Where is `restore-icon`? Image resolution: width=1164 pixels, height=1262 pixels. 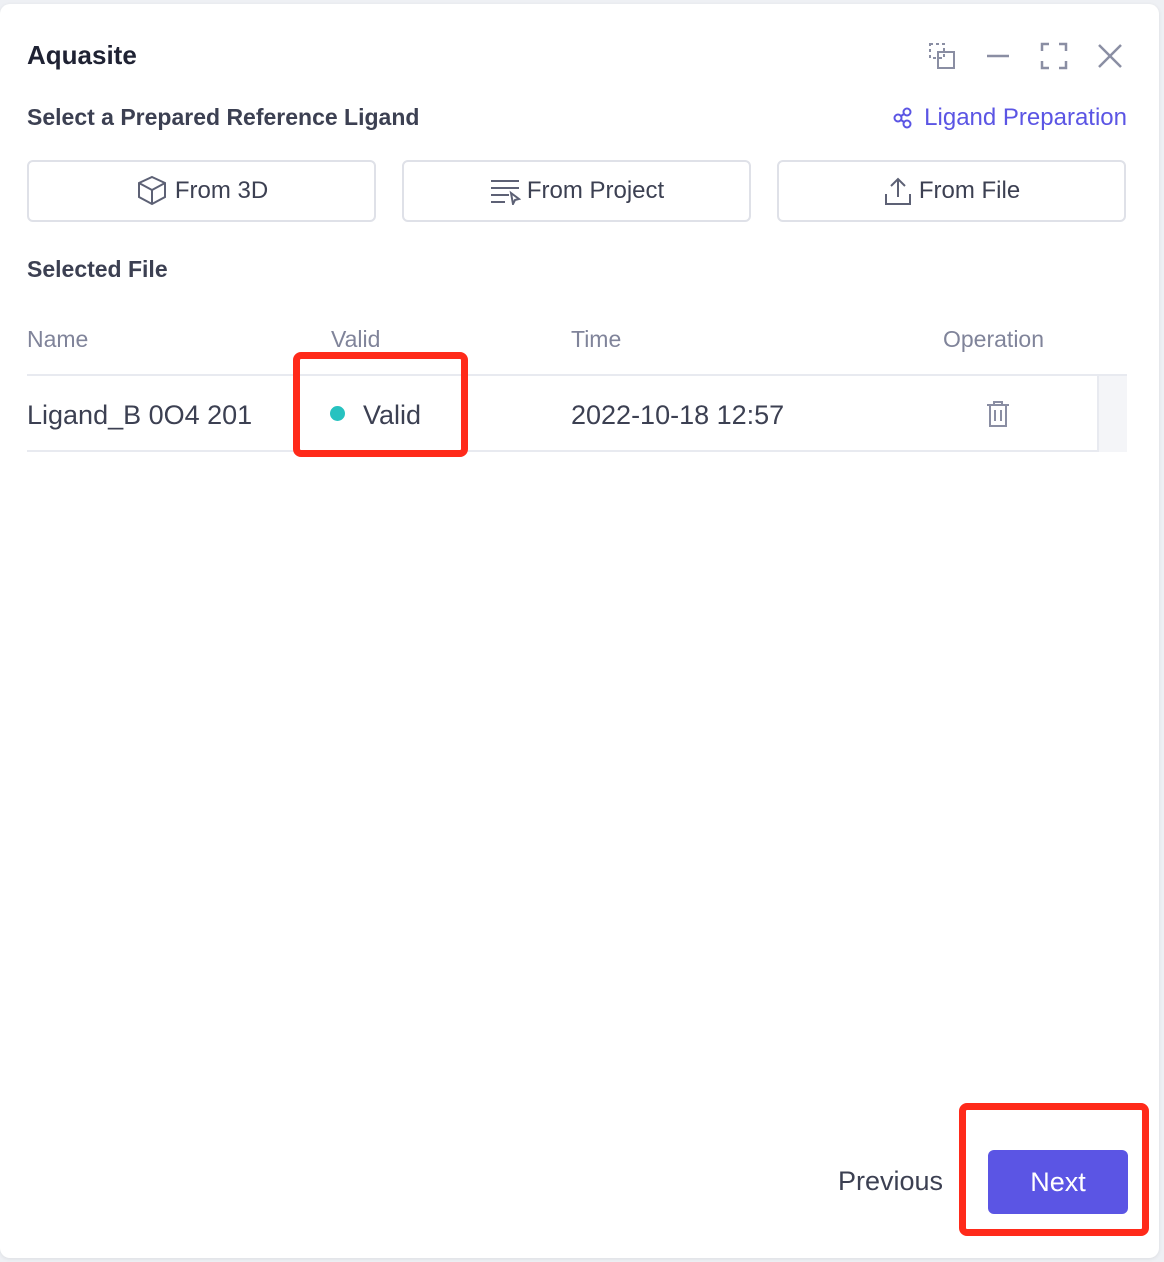
restore-icon is located at coordinates (942, 56).